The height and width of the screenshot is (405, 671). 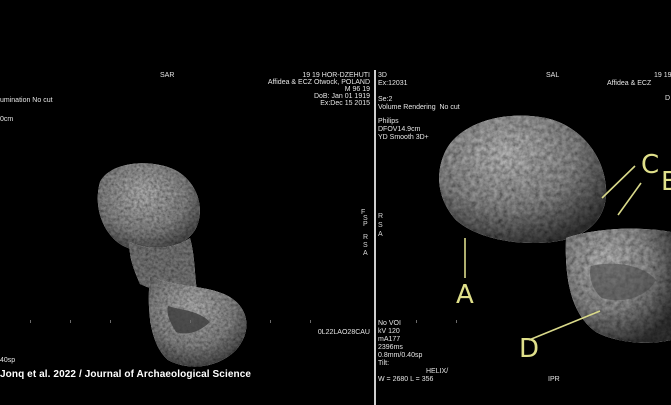 What do you see at coordinates (167, 75) in the screenshot?
I see `left-view-label: SAR` at bounding box center [167, 75].